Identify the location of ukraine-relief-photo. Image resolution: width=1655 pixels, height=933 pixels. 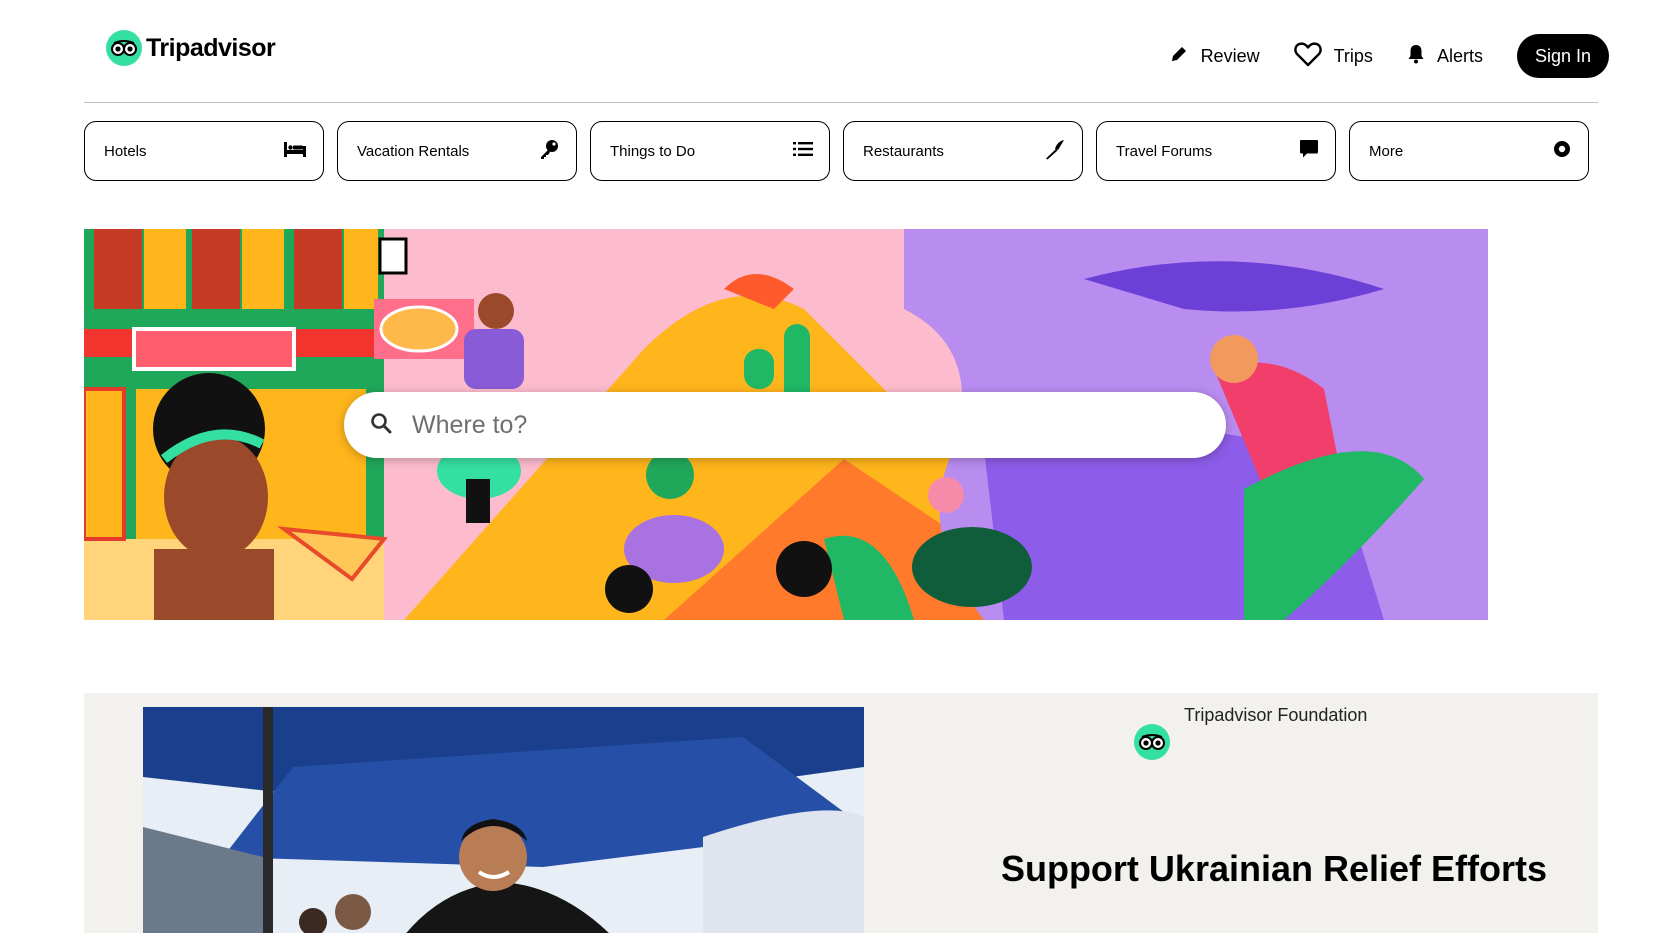
(503, 820).